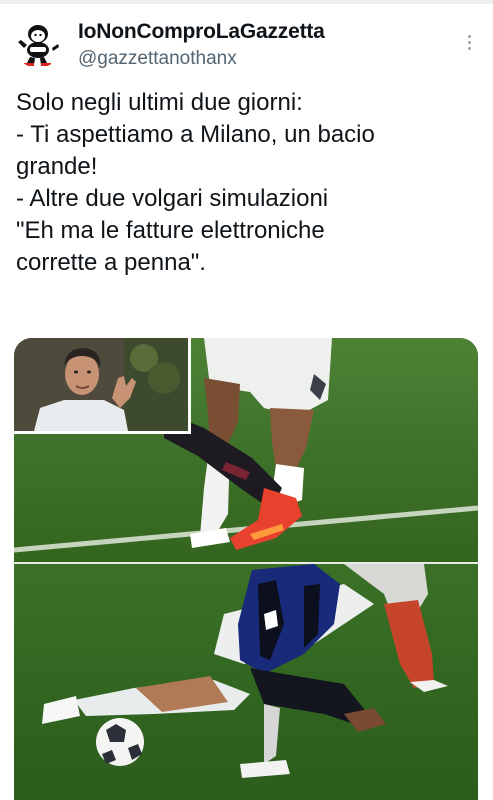 The height and width of the screenshot is (800, 493). Describe the element at coordinates (111, 262) in the screenshot. I see `tweet-line: corrette a penna".` at that location.